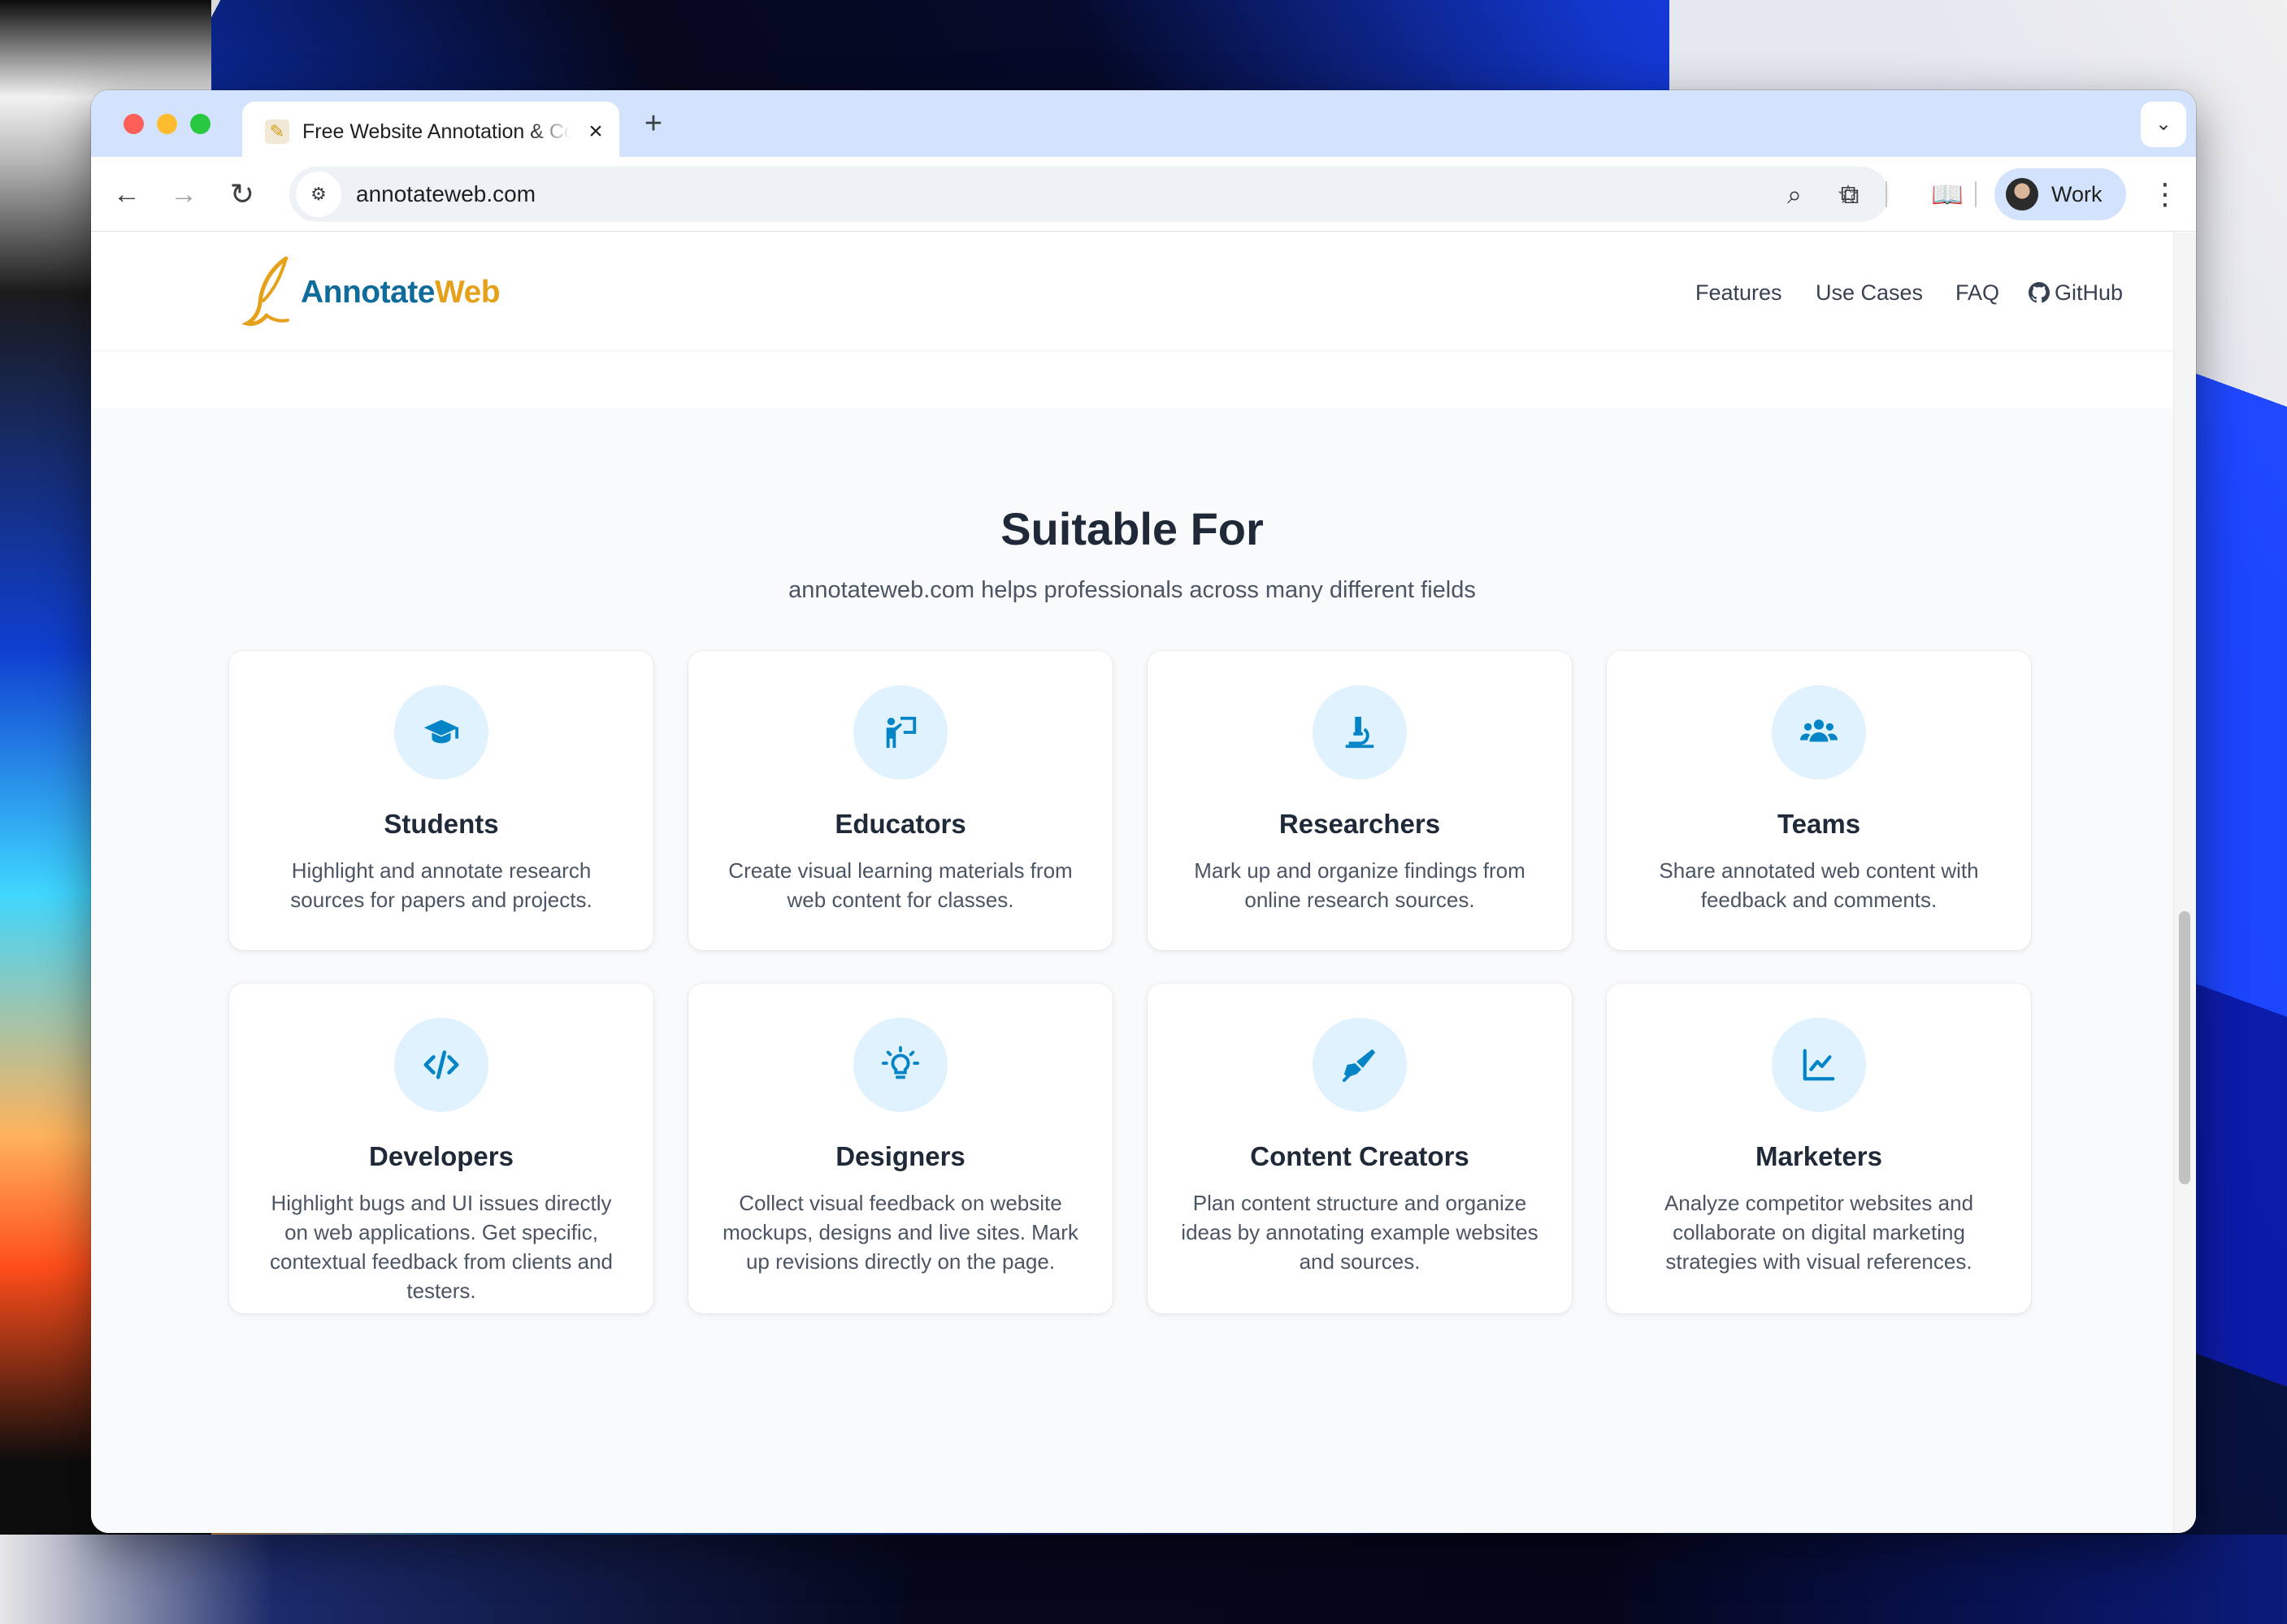 The height and width of the screenshot is (1624, 2287). I want to click on tab-active: ✎ Free Website Annotation & Co ×, so click(430, 129).